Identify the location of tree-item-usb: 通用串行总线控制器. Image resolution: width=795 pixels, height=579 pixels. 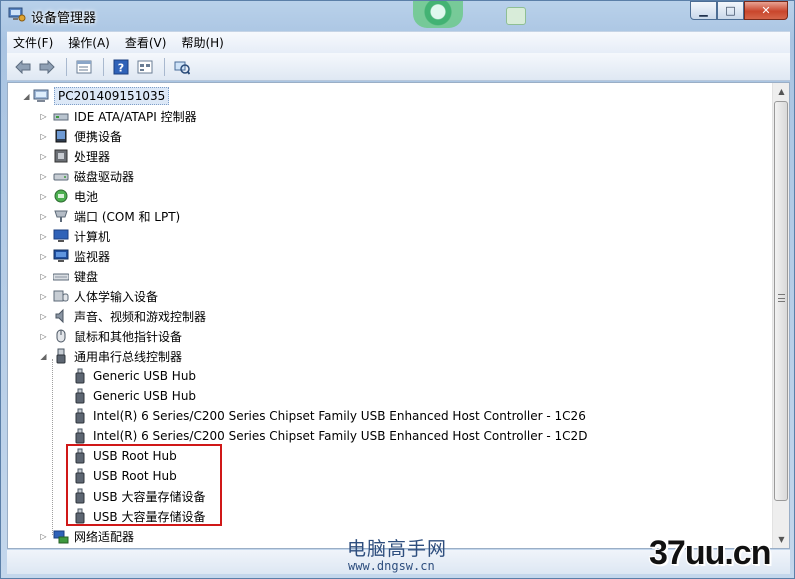
(117, 356).